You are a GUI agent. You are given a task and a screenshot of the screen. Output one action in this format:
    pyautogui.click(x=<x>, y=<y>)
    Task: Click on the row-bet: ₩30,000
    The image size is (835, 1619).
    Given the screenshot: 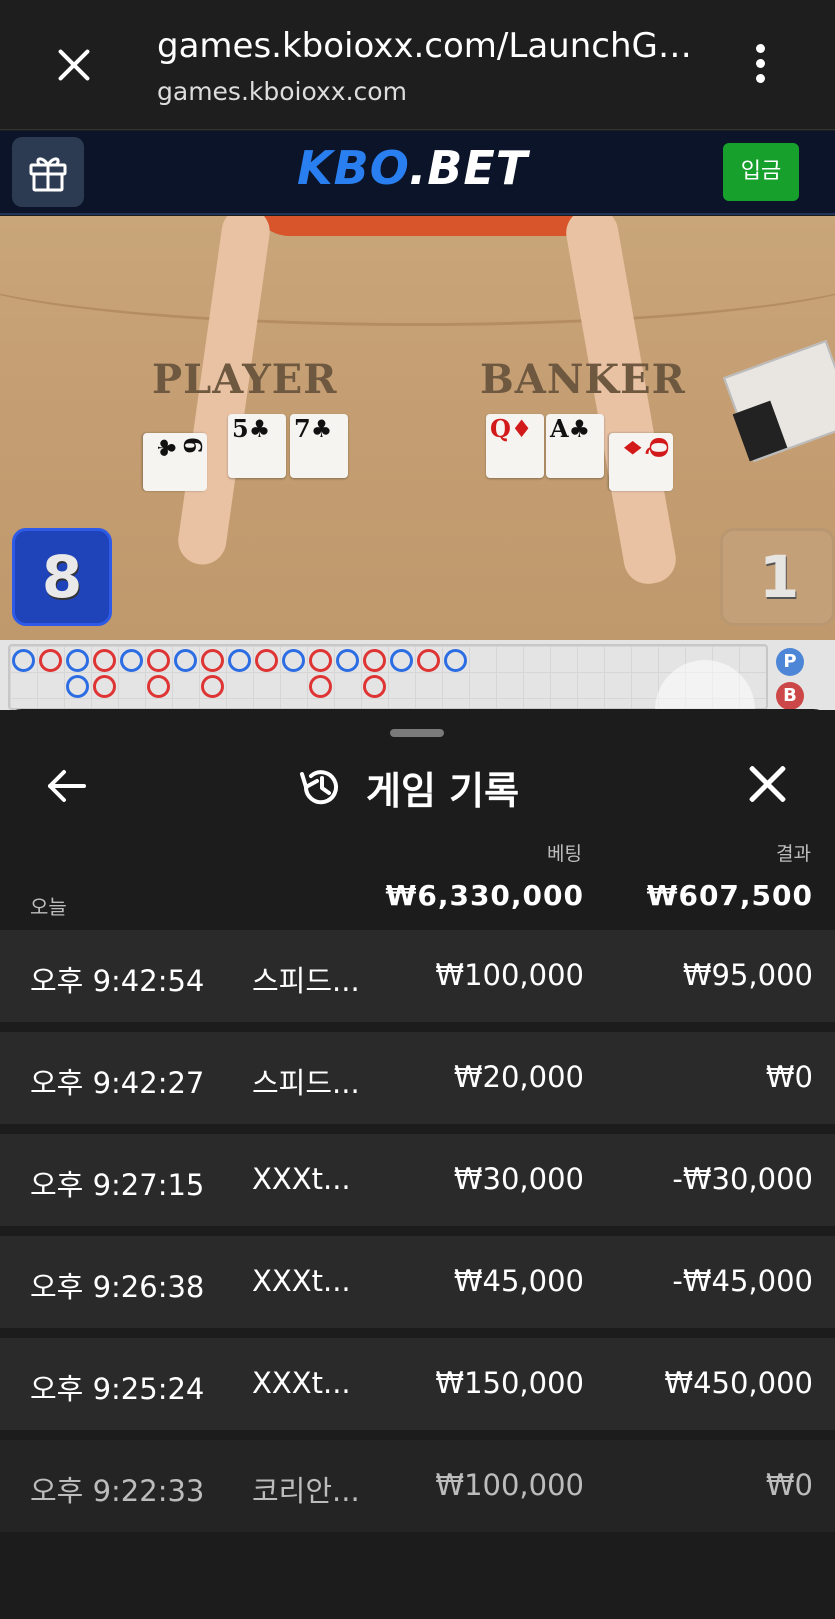 What is the action you would take?
    pyautogui.click(x=518, y=1179)
    